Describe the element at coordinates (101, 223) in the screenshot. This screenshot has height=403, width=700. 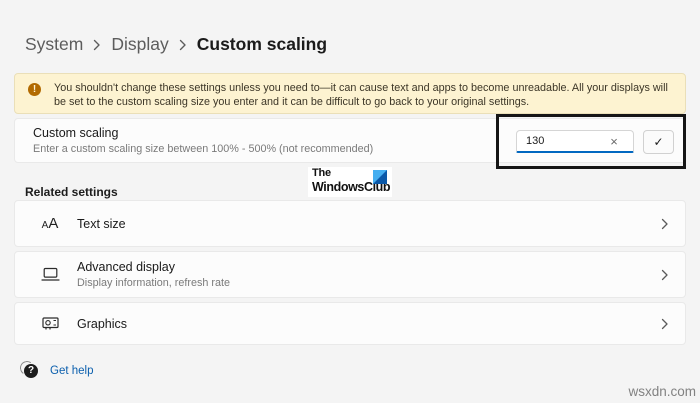
I see `row-label: Text size` at that location.